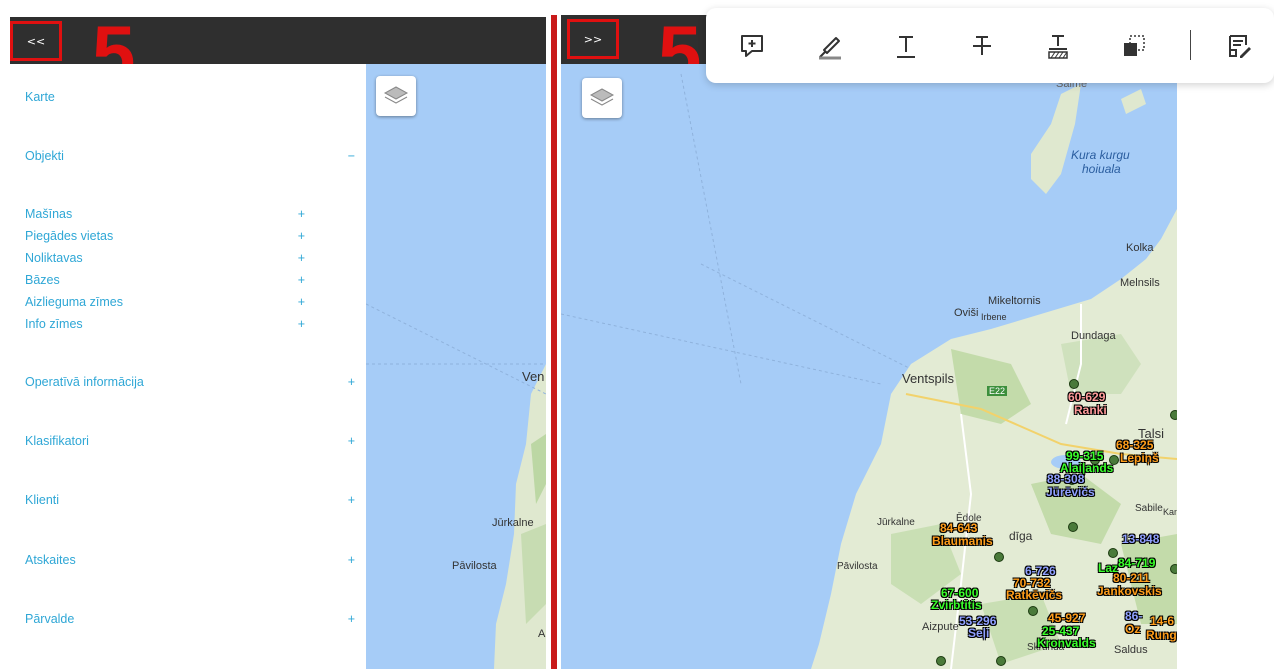 Image resolution: width=1274 pixels, height=669 pixels. Describe the element at coordinates (57, 441) in the screenshot. I see `menu-item-label: Klasifikatori` at that location.